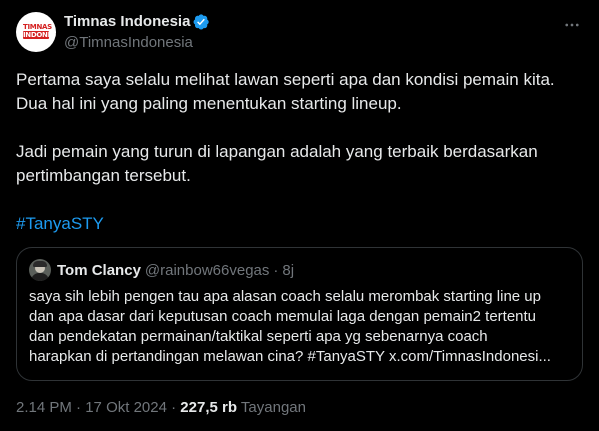 The image size is (599, 431). What do you see at coordinates (126, 407) in the screenshot?
I see `tweet-date: 17 Okt 2024` at bounding box center [126, 407].